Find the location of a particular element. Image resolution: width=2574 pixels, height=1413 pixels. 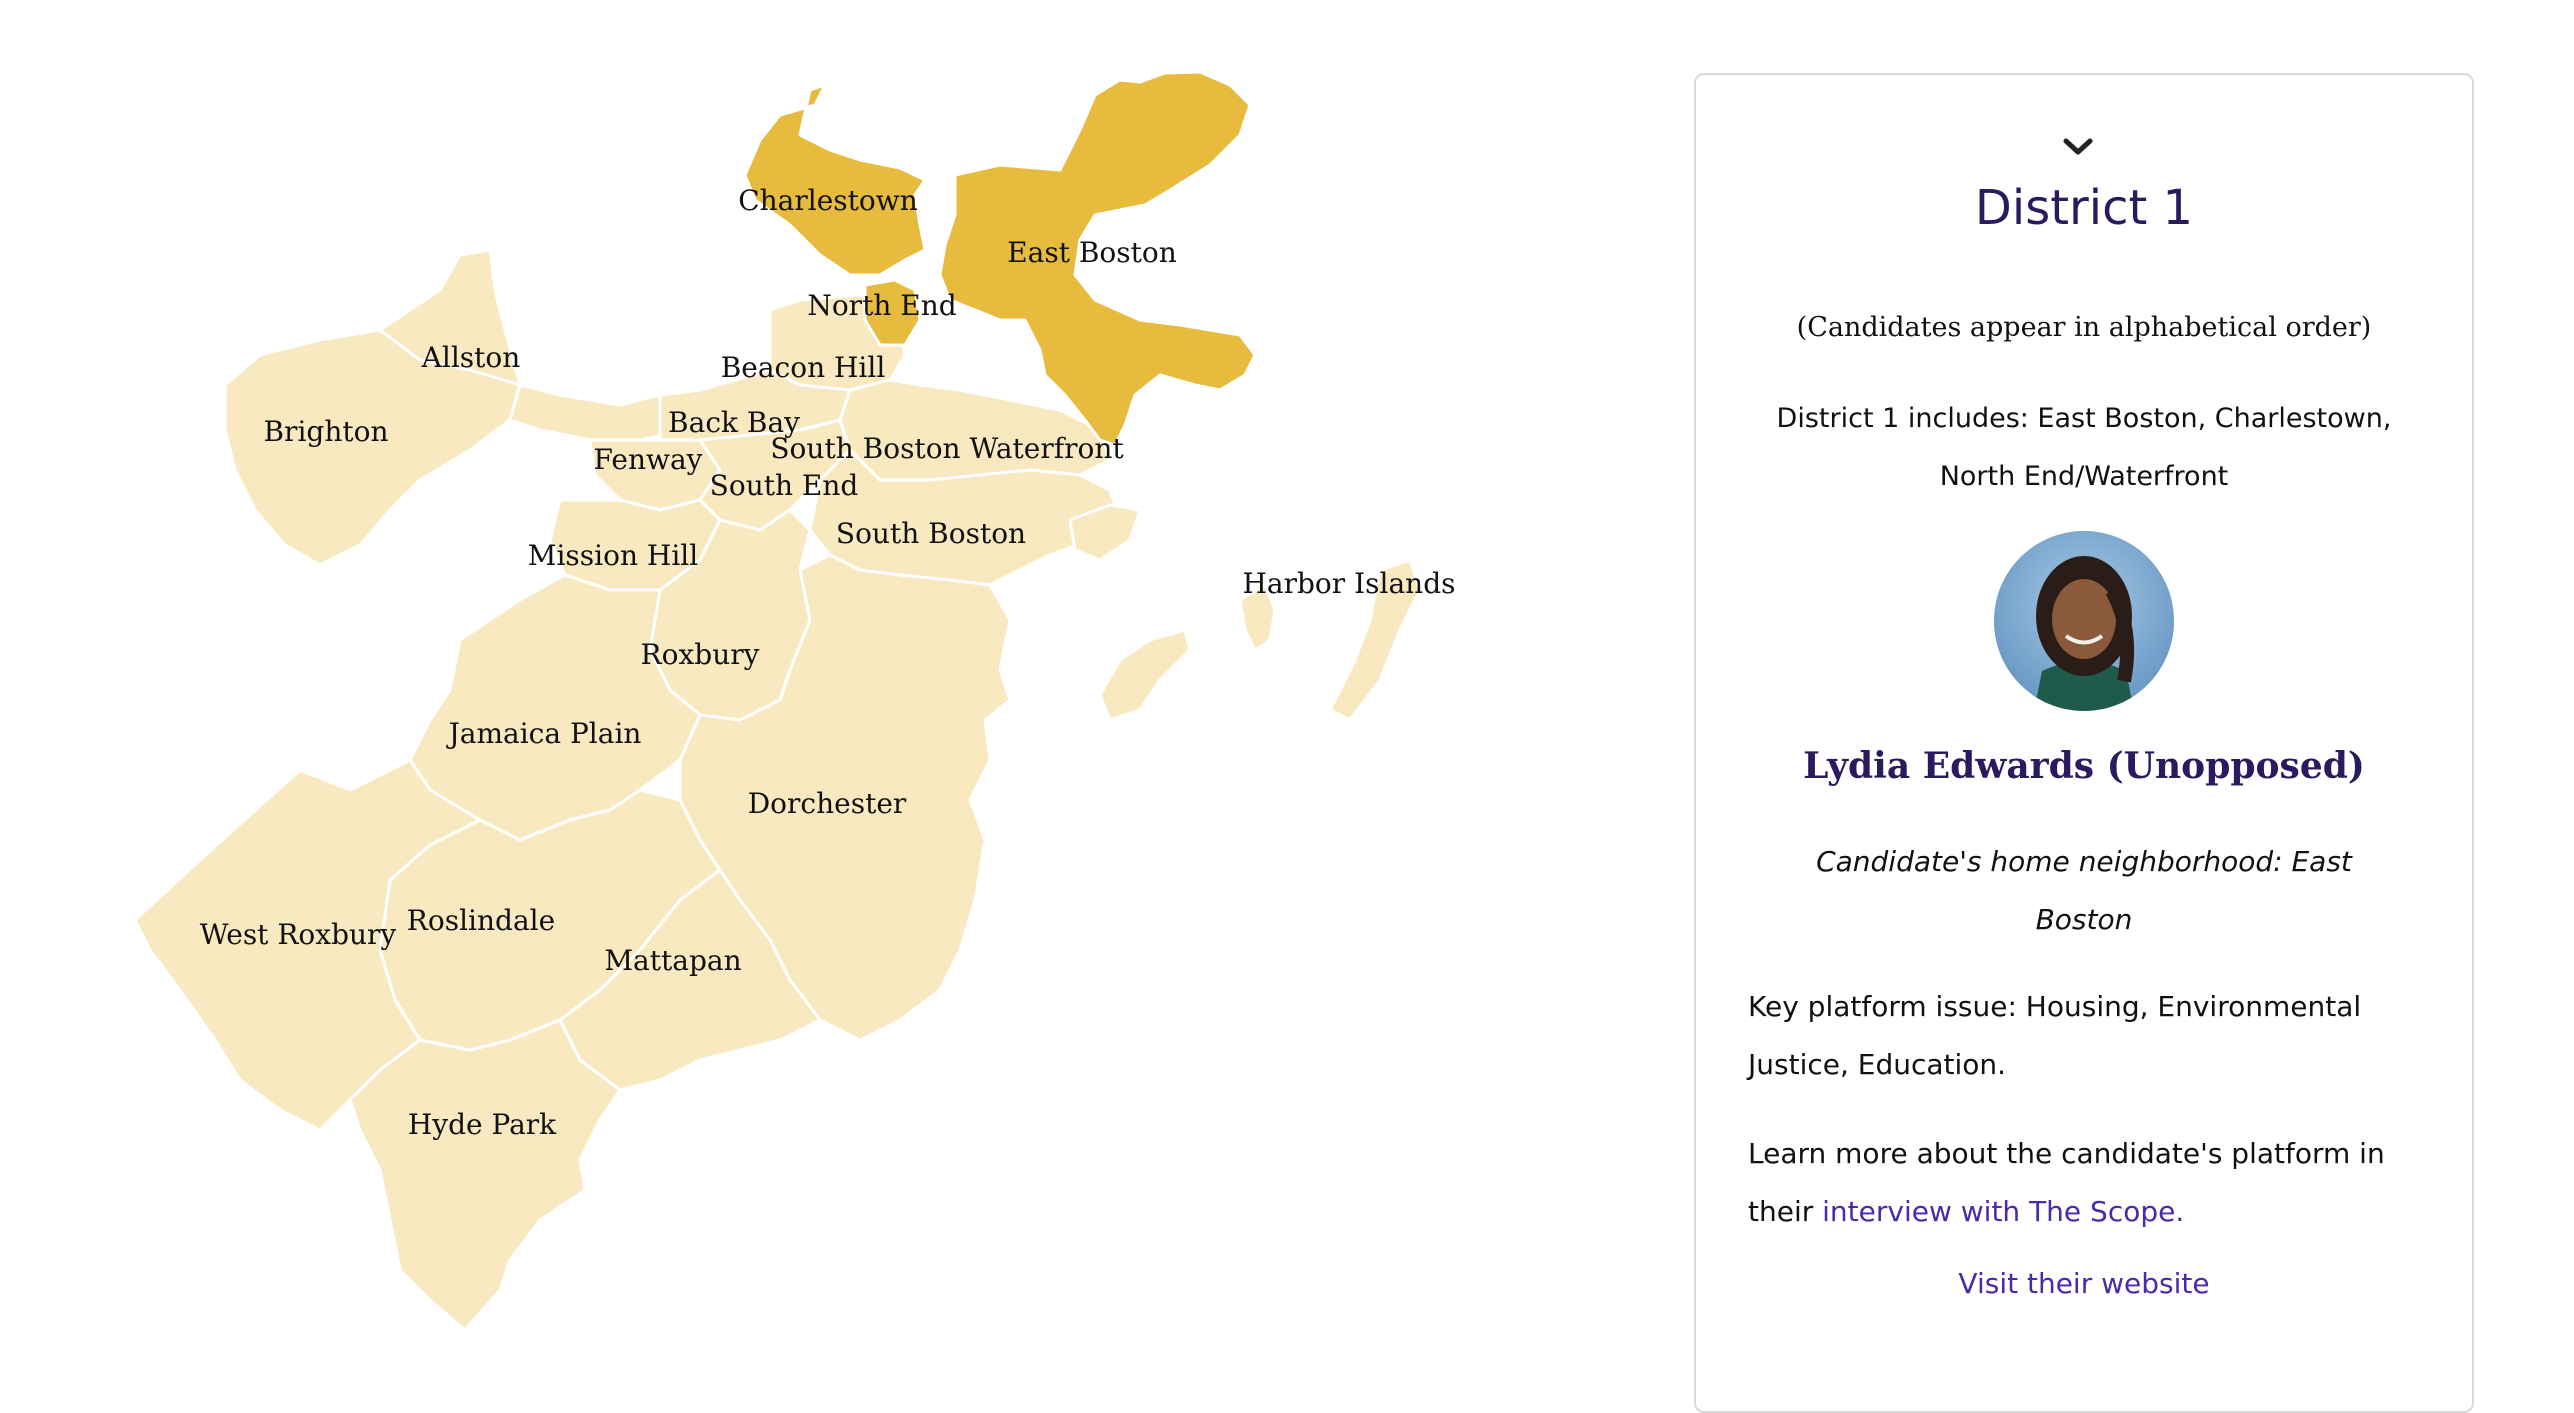

candidate-avatar is located at coordinates (2084, 621).